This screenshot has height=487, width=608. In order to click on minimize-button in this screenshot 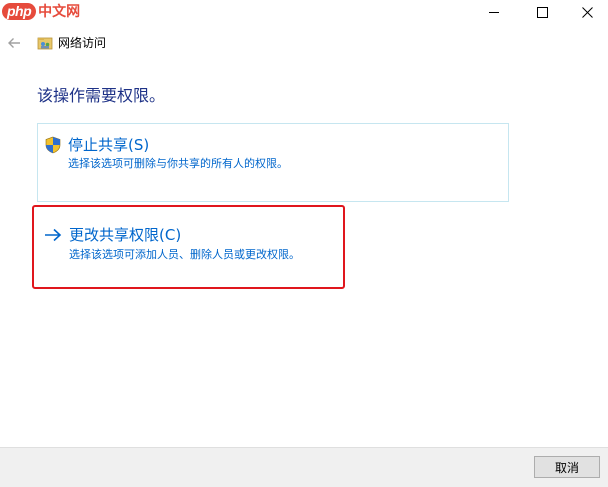, I will do `click(494, 12)`.